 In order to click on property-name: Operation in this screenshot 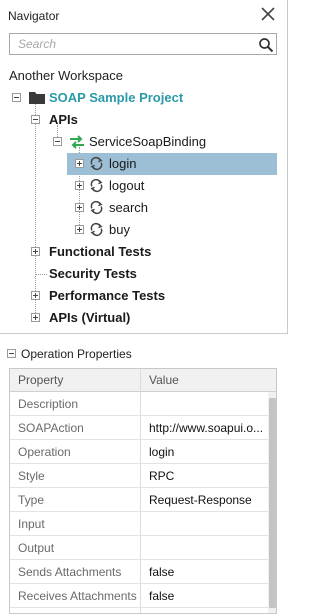, I will do `click(44, 452)`.